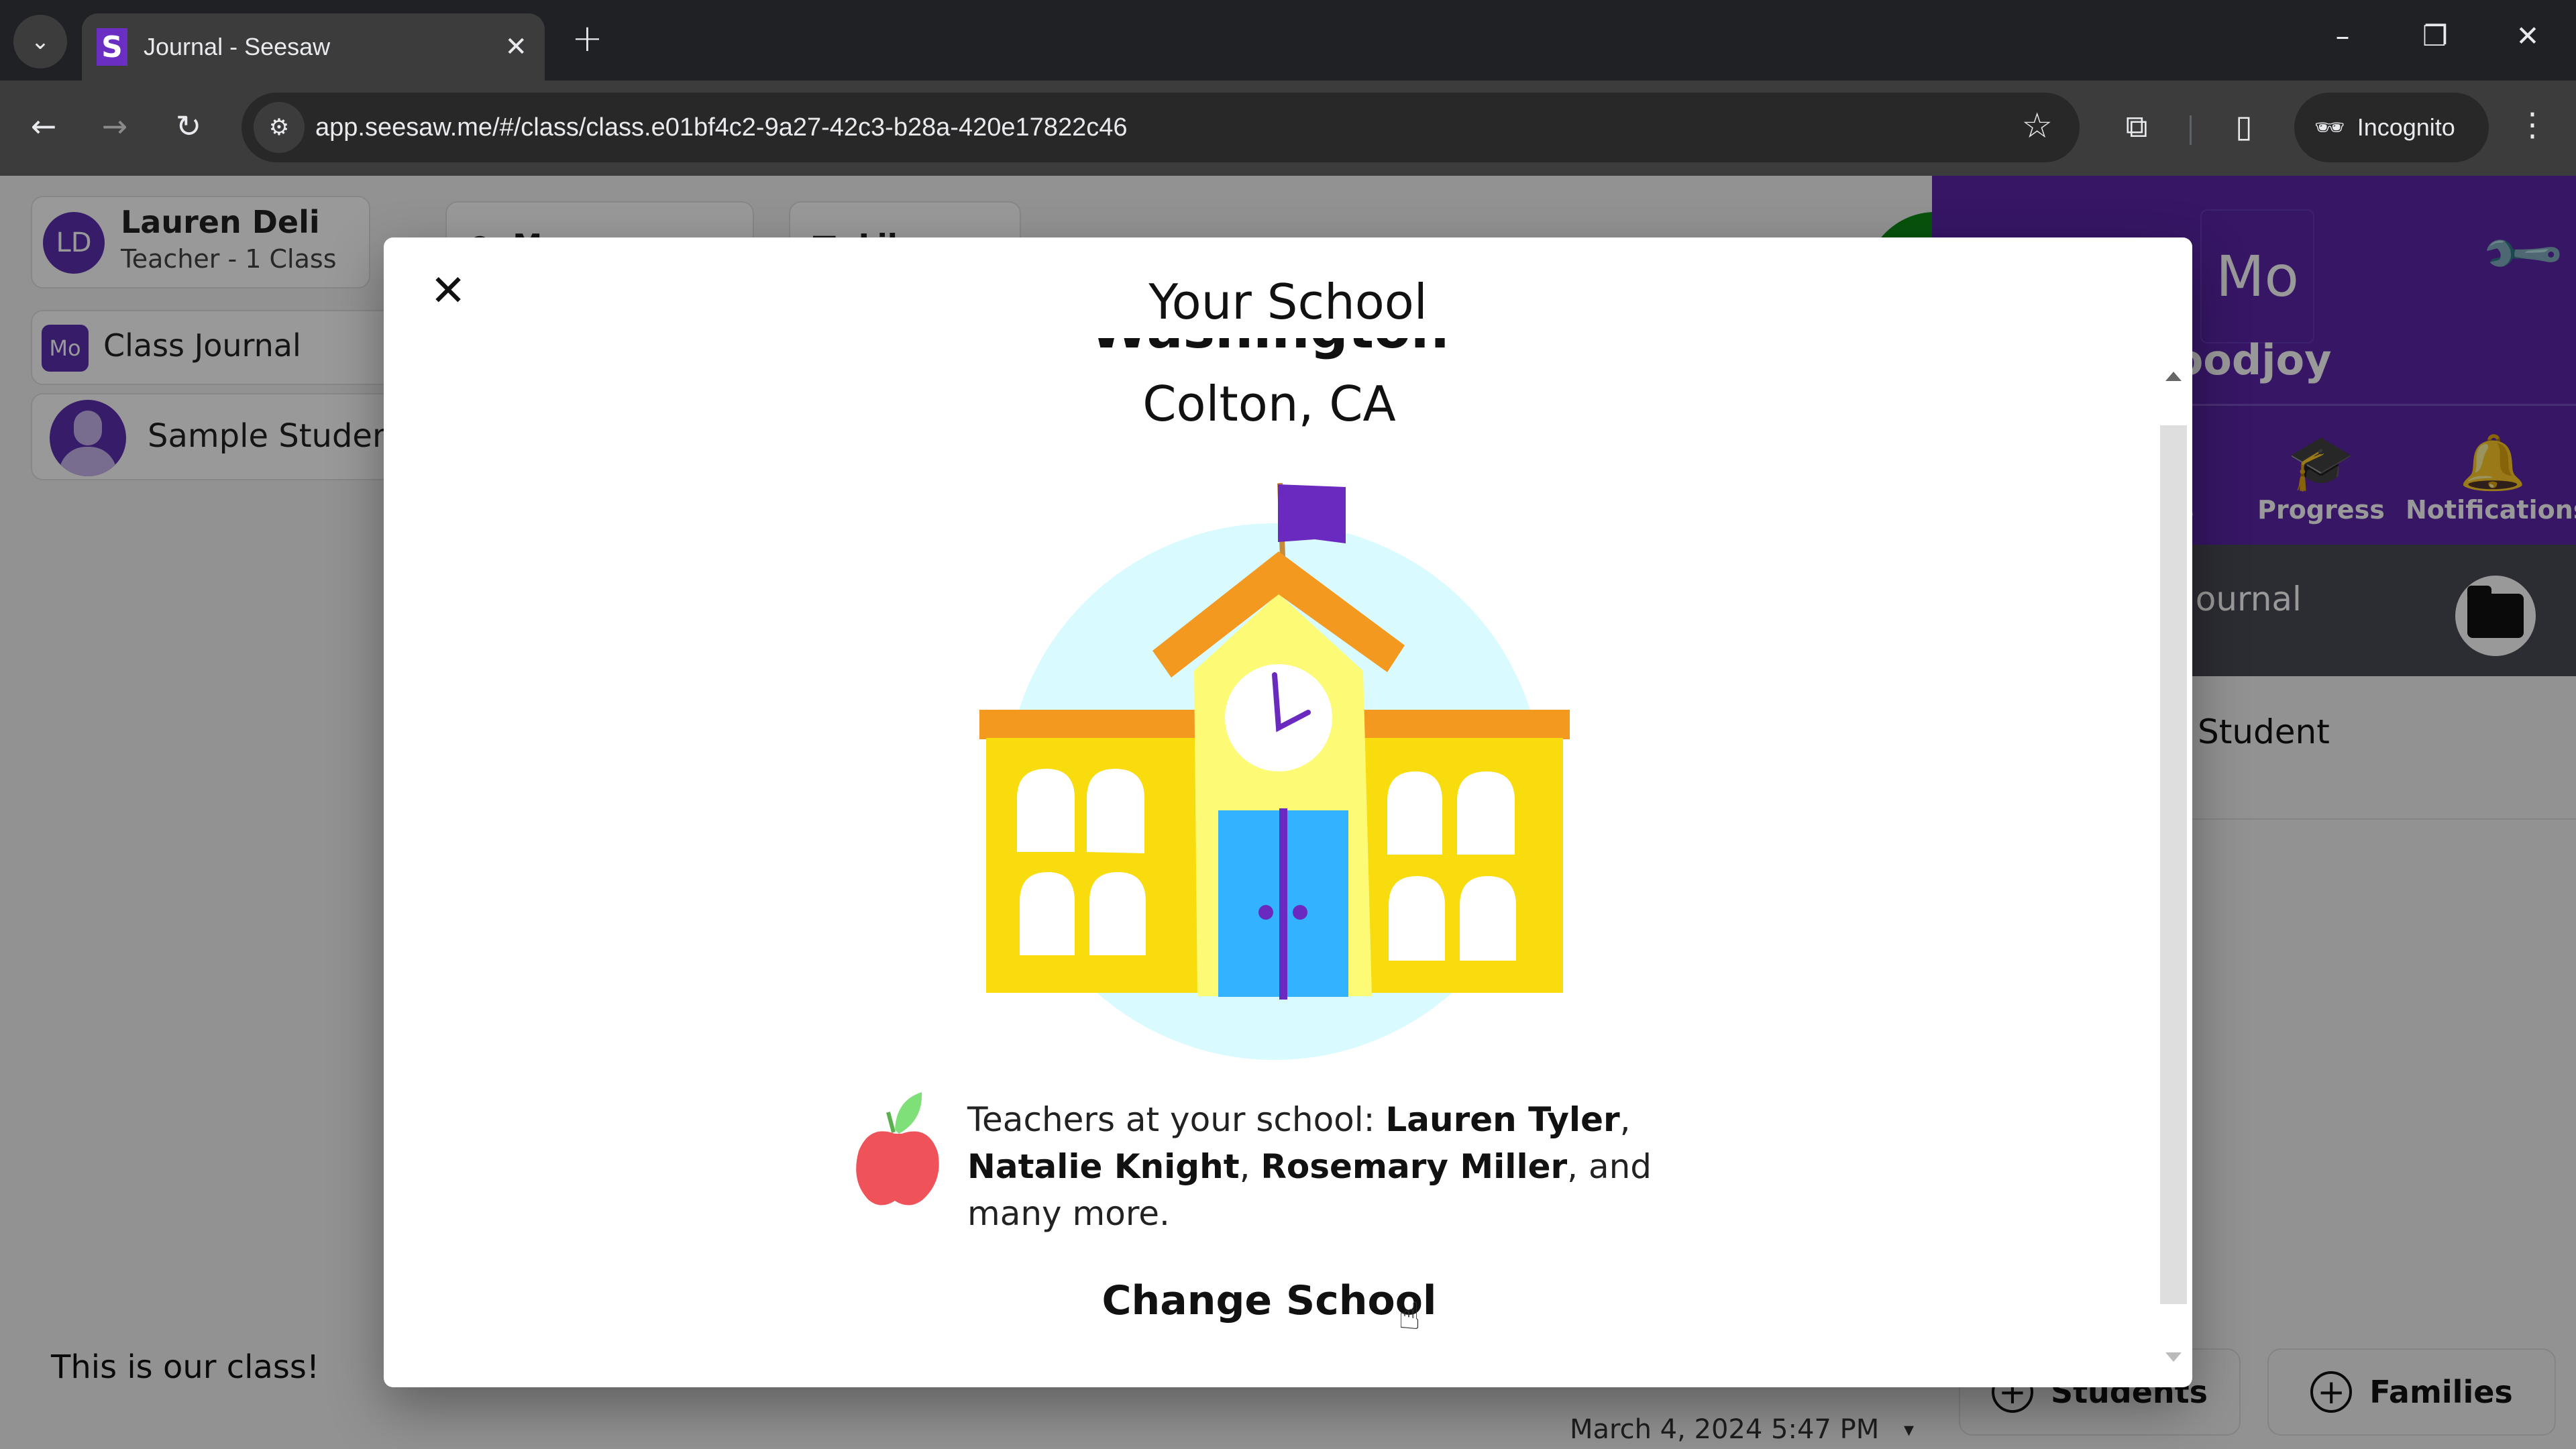 This screenshot has height=1449, width=2576. I want to click on scrollbar-track, so click(2173, 864).